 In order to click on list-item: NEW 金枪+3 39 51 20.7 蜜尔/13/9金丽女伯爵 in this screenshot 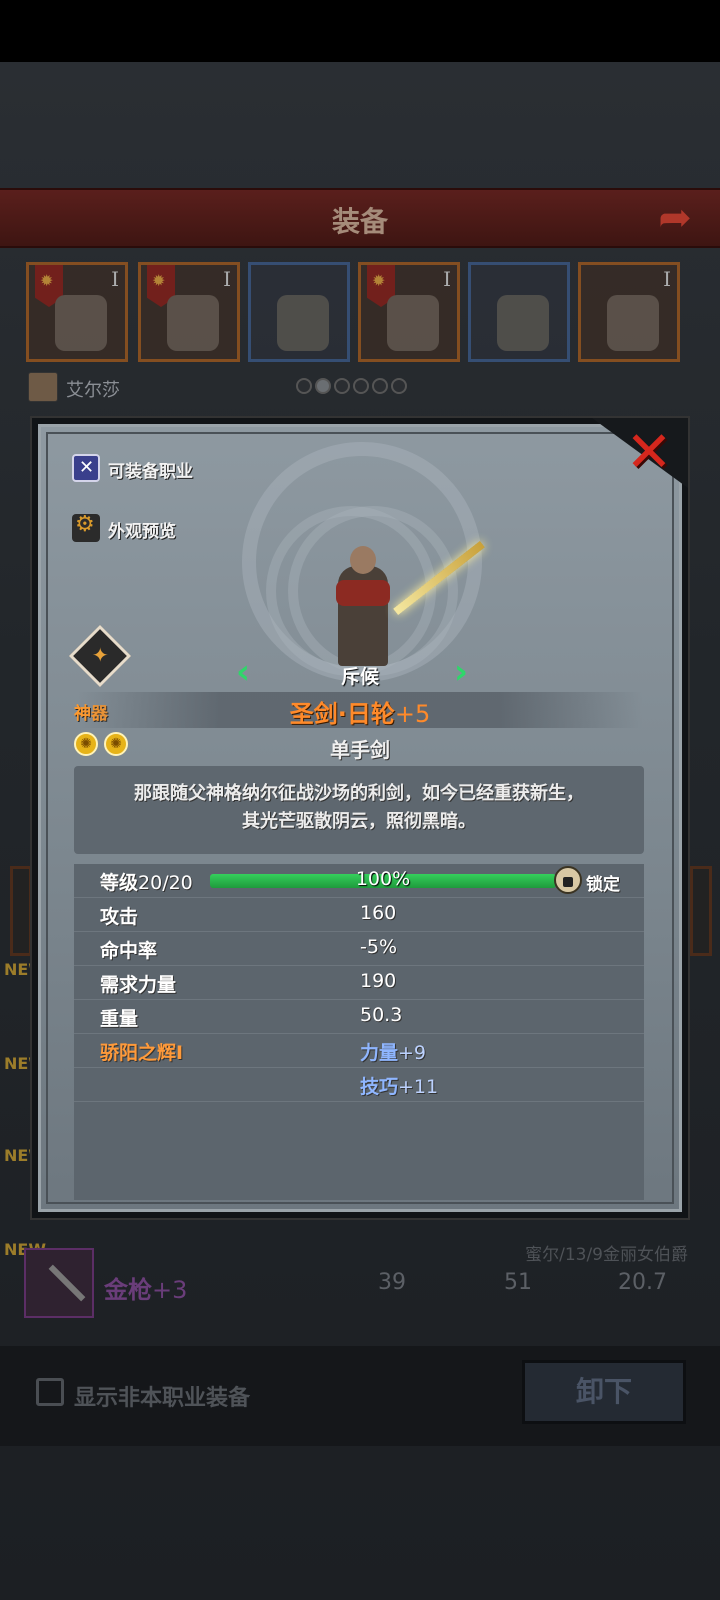, I will do `click(360, 1291)`.